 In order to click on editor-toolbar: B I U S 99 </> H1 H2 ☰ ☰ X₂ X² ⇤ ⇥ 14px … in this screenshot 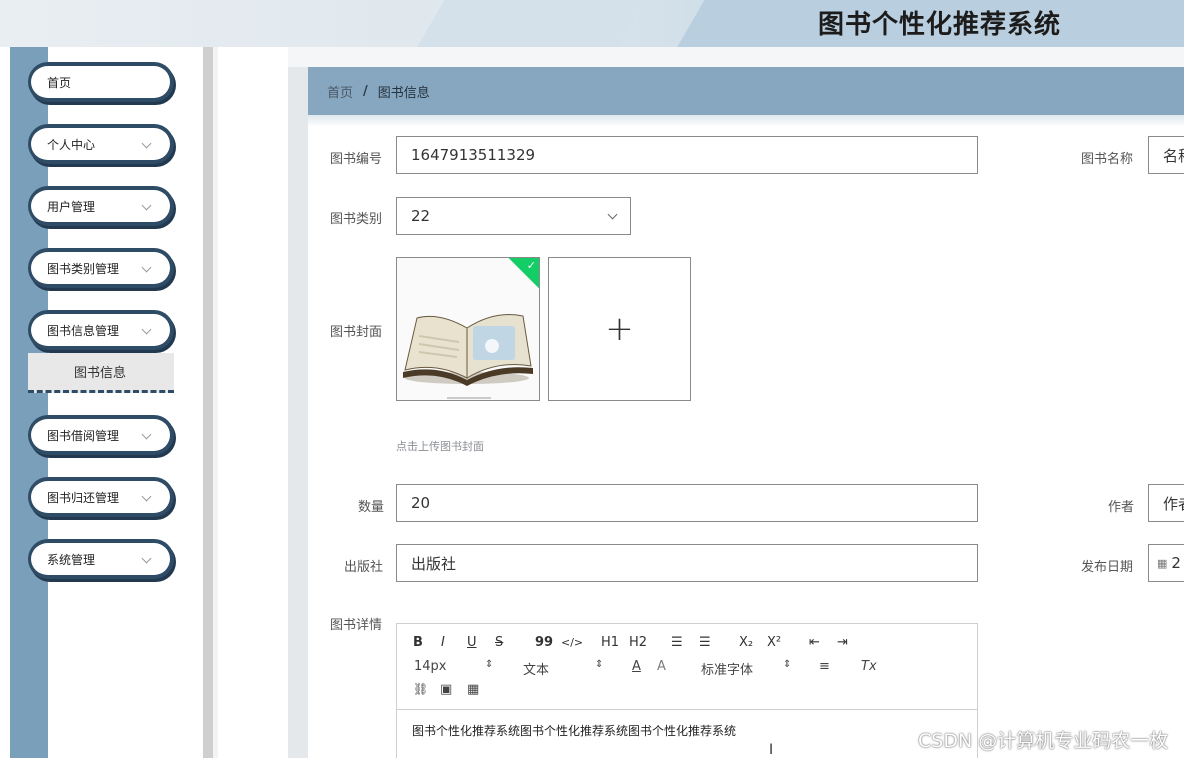, I will do `click(687, 667)`.